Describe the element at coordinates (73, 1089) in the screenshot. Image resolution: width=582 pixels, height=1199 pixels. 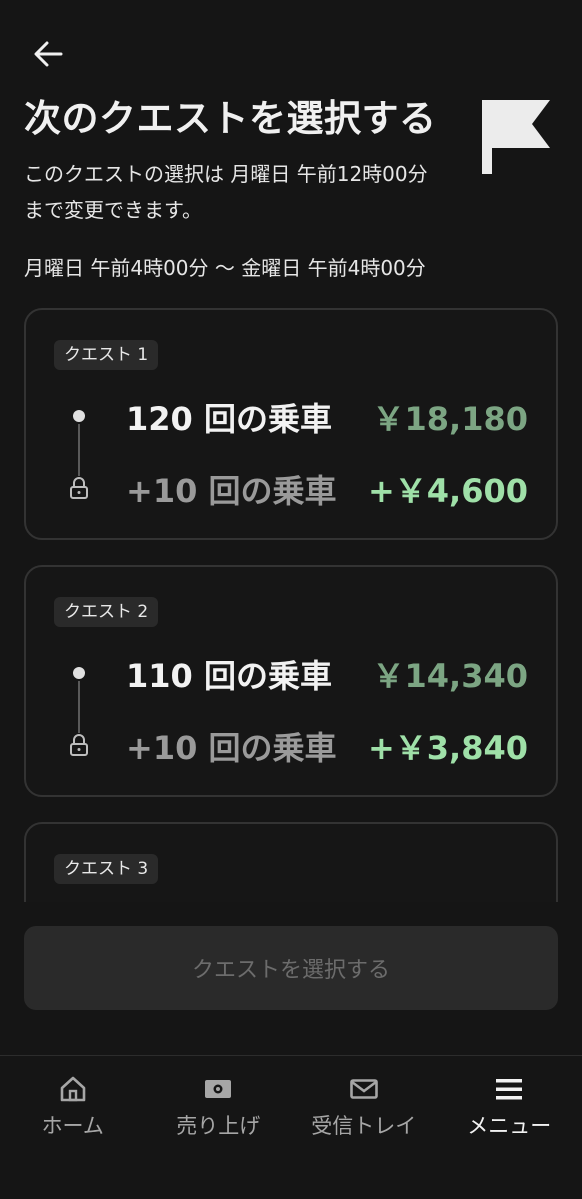
I see `home-icon` at that location.